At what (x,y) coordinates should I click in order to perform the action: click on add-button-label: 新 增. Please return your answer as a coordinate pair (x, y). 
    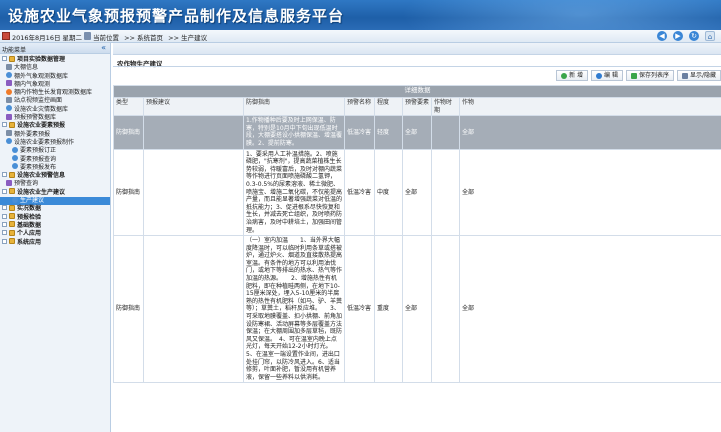
    Looking at the image, I should click on (576, 75).